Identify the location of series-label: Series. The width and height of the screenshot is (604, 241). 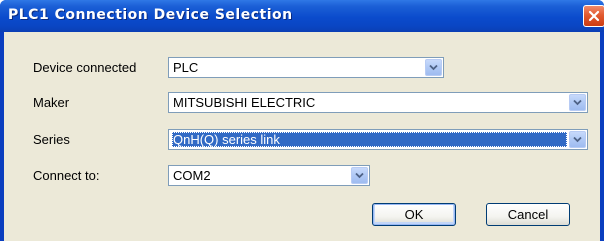
(51, 139).